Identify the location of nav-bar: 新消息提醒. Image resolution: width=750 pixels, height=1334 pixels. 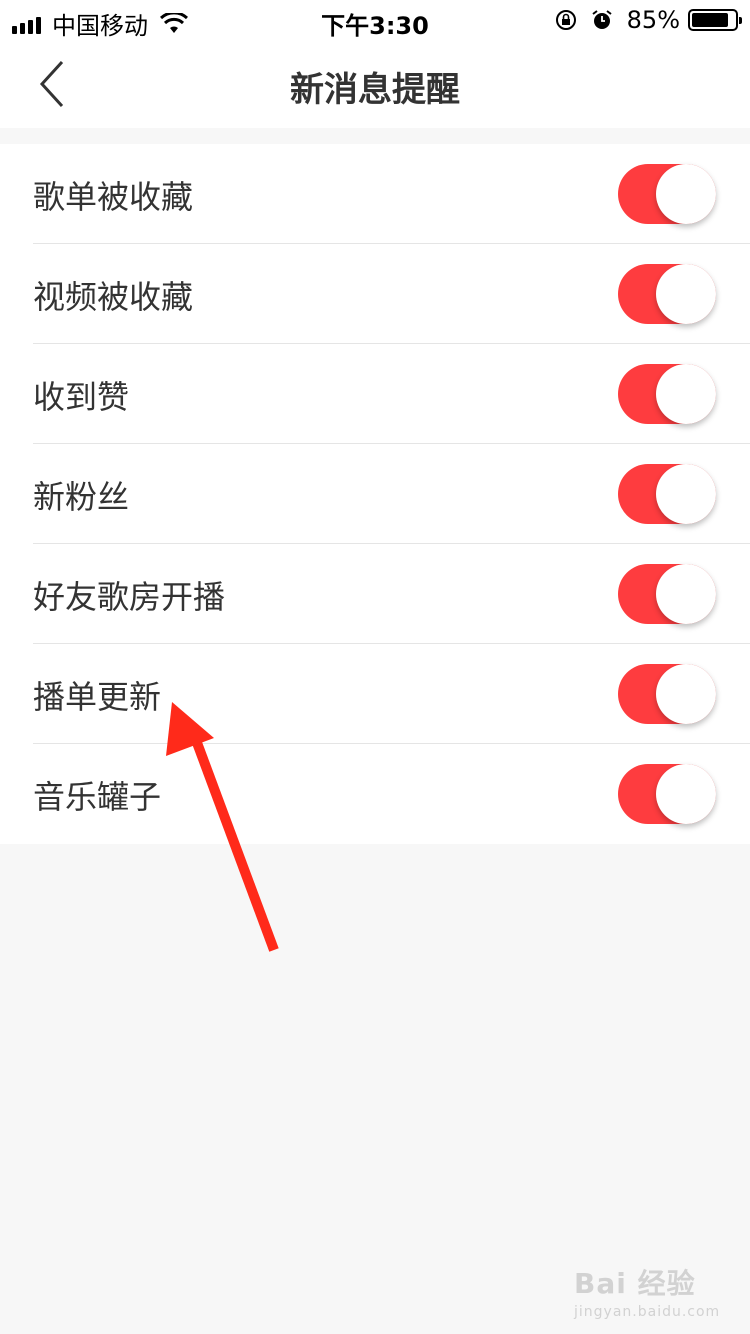
(375, 84).